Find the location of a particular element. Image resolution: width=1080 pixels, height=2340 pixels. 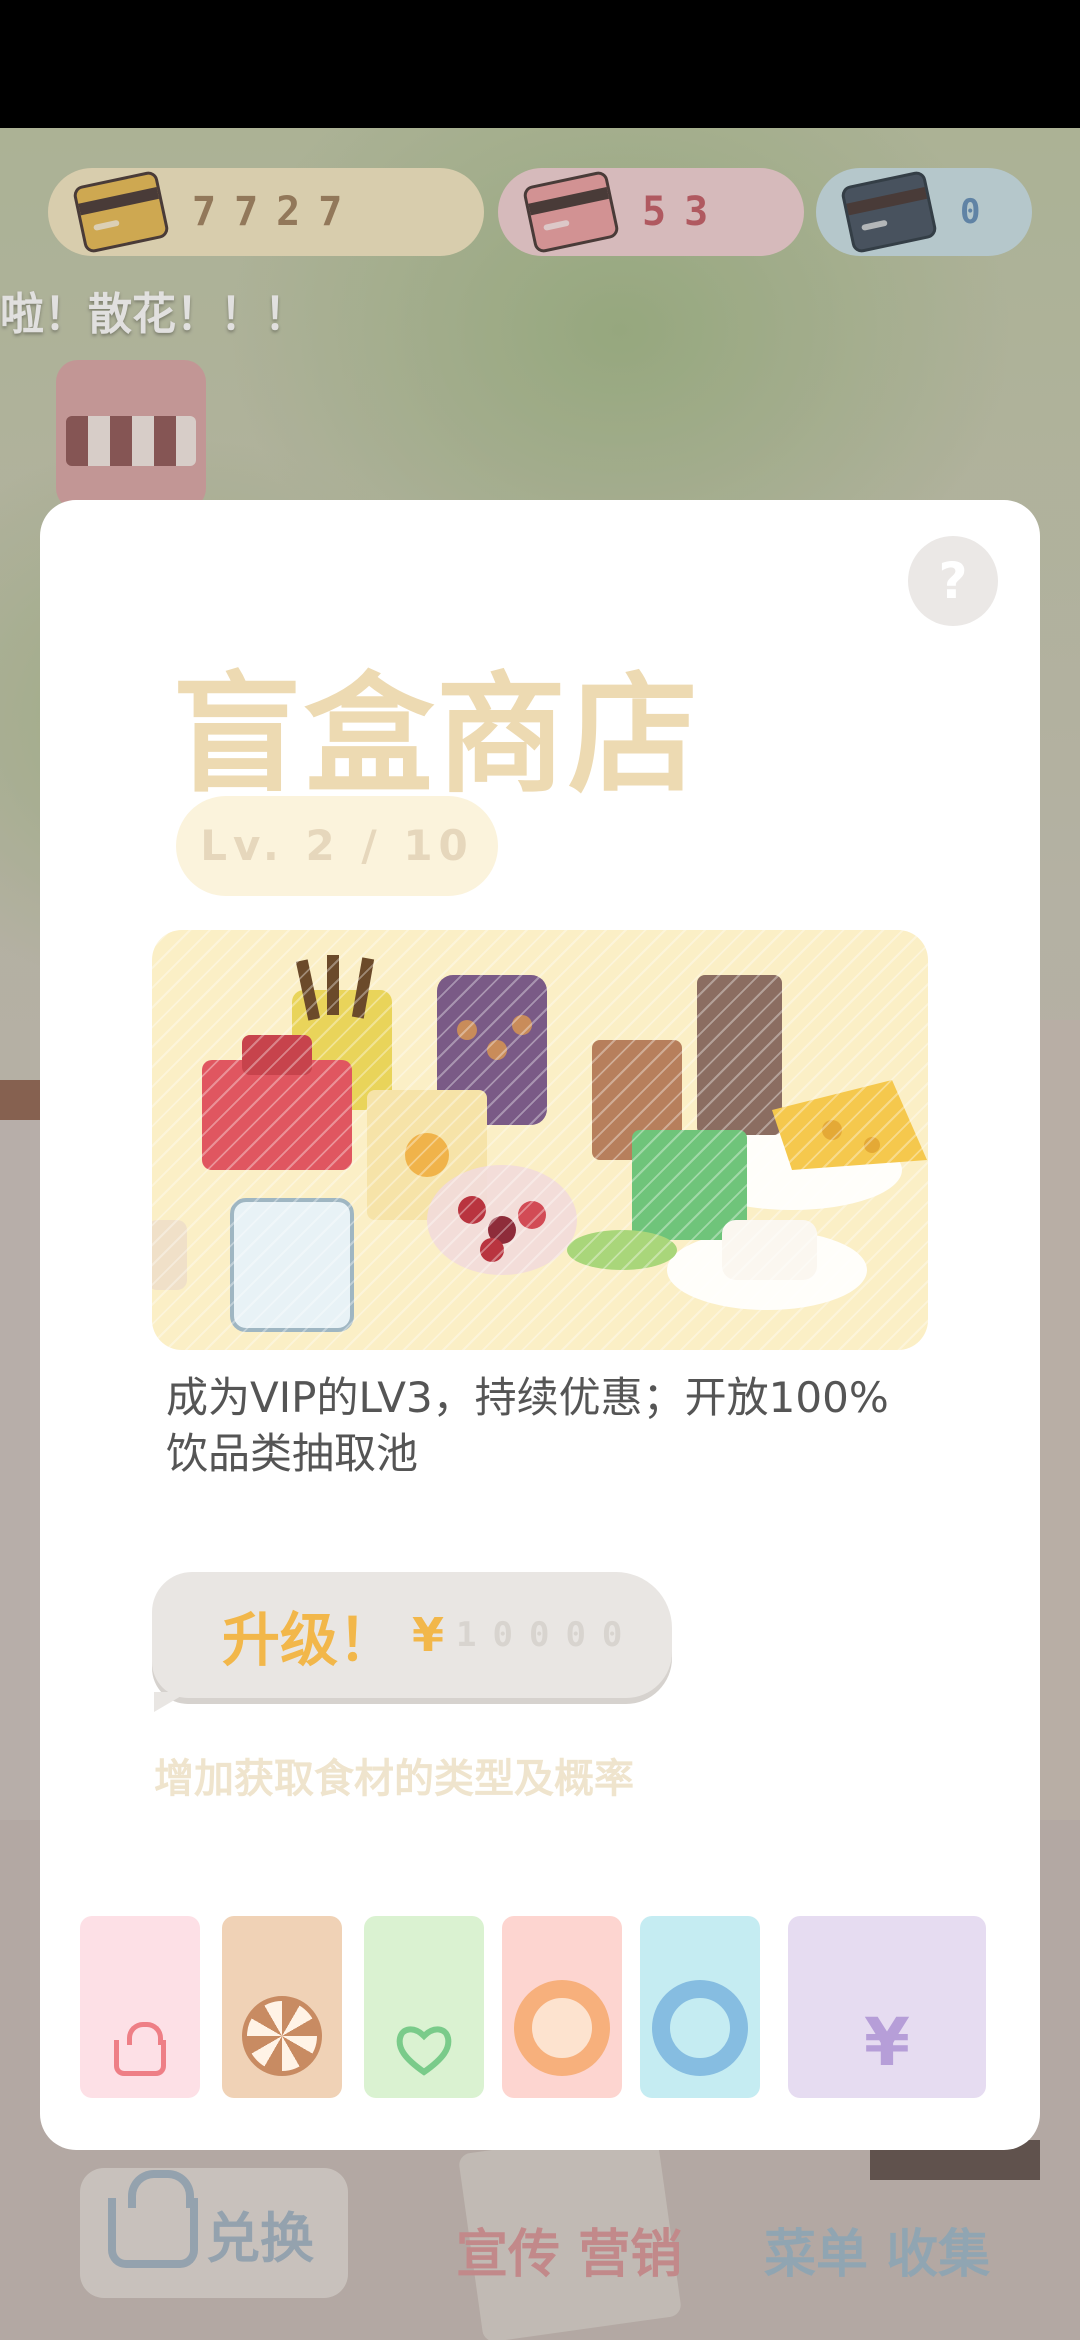

tab-heart is located at coordinates (424, 2007).